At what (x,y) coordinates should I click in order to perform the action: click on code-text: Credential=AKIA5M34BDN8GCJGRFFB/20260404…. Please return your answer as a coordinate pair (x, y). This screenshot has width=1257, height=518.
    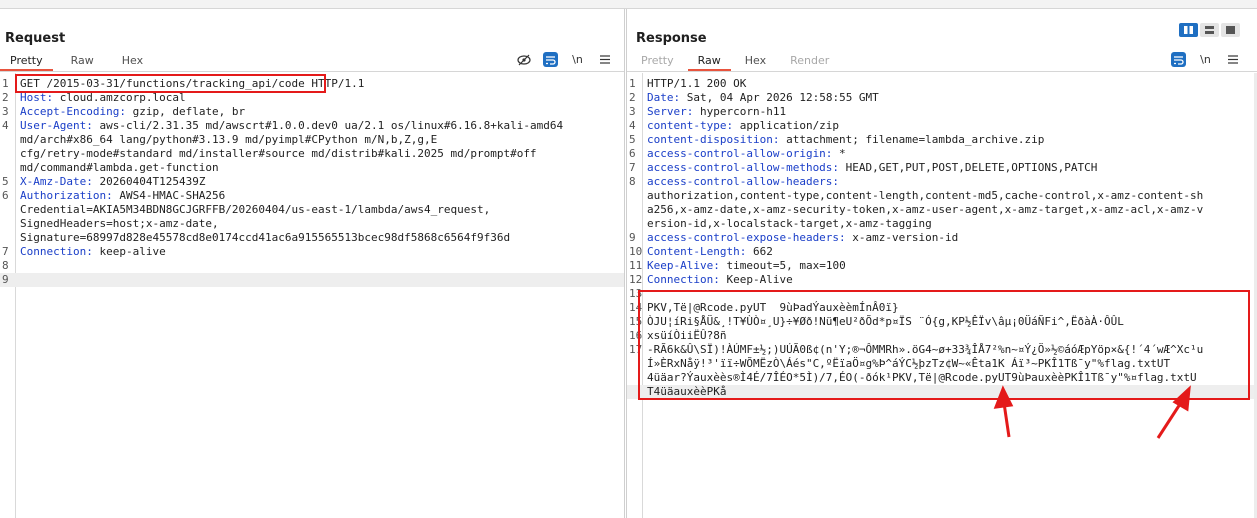
    Looking at the image, I should click on (255, 210).